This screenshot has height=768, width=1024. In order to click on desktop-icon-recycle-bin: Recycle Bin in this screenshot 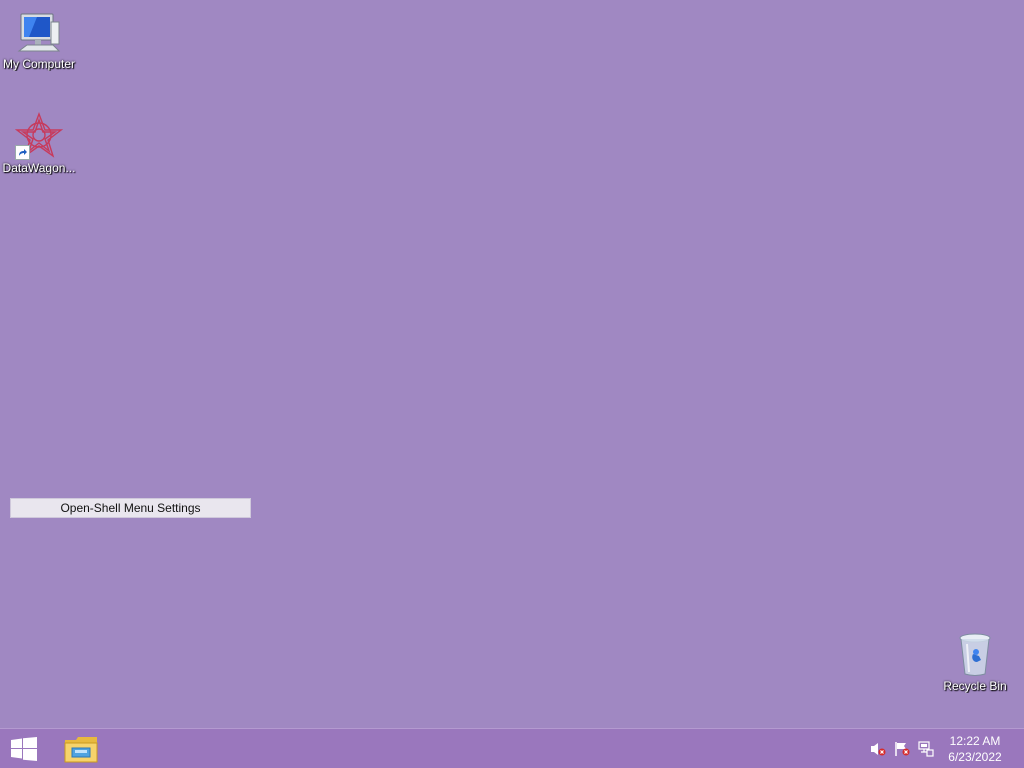, I will do `click(975, 661)`.